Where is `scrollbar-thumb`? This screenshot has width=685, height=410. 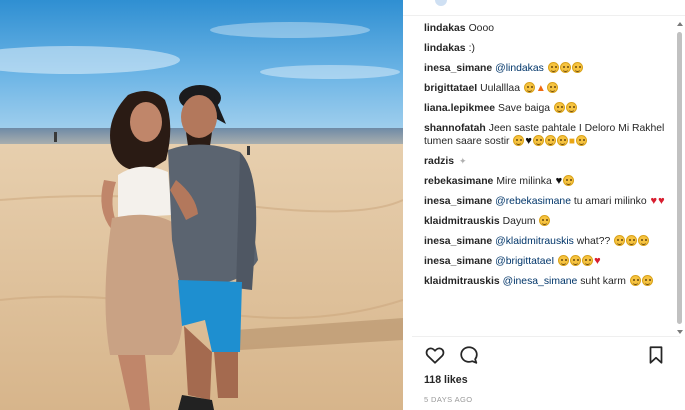
scrollbar-thumb is located at coordinates (679, 178).